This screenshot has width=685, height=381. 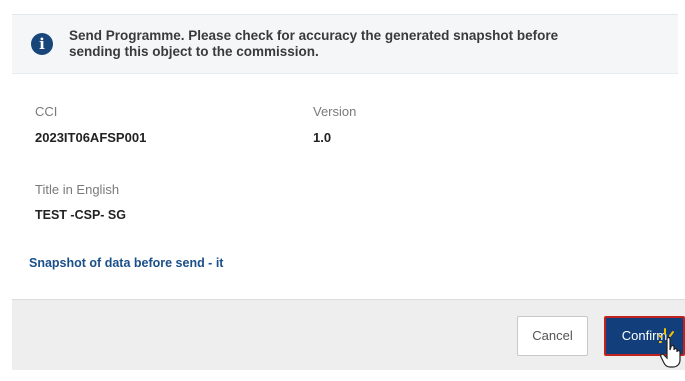 What do you see at coordinates (194, 51) in the screenshot?
I see `info-message-line2: sending this object to the commission.` at bounding box center [194, 51].